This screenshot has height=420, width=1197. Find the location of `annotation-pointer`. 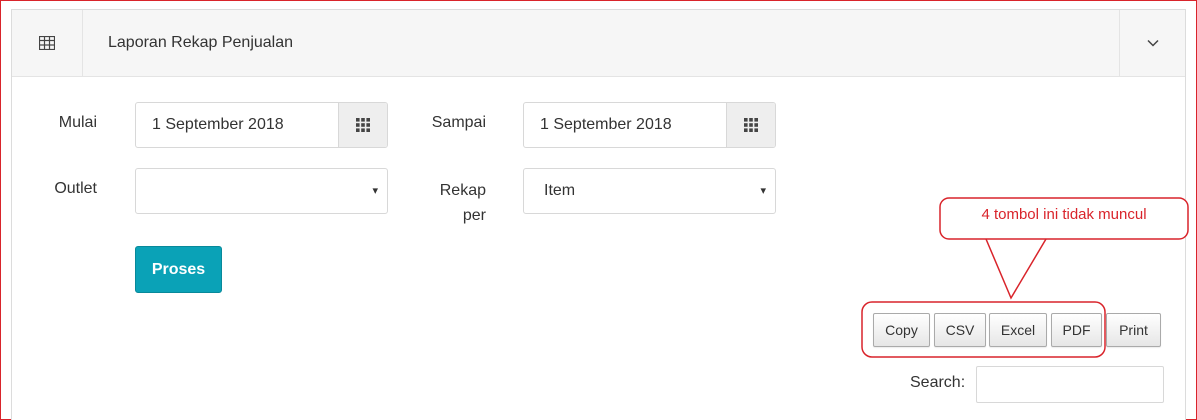

annotation-pointer is located at coordinates (1016, 269).